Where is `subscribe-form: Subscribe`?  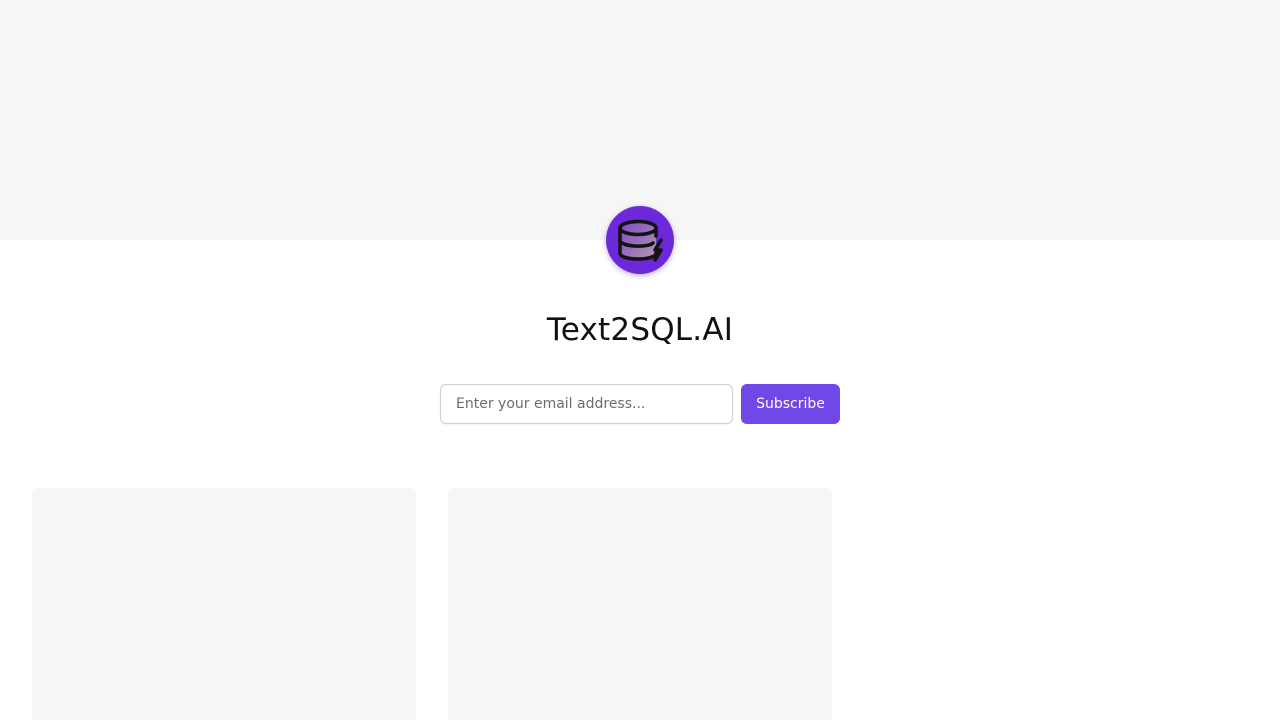
subscribe-form: Subscribe is located at coordinates (640, 404).